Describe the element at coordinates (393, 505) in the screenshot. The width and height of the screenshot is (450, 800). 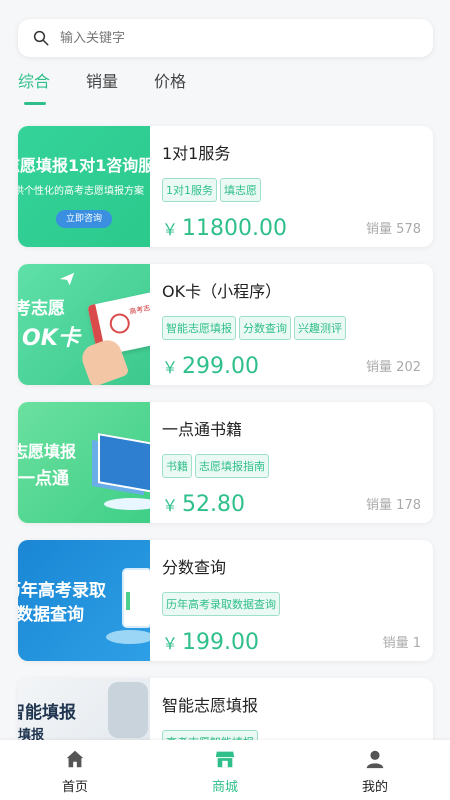
I see `product-sales: 销量 178` at that location.